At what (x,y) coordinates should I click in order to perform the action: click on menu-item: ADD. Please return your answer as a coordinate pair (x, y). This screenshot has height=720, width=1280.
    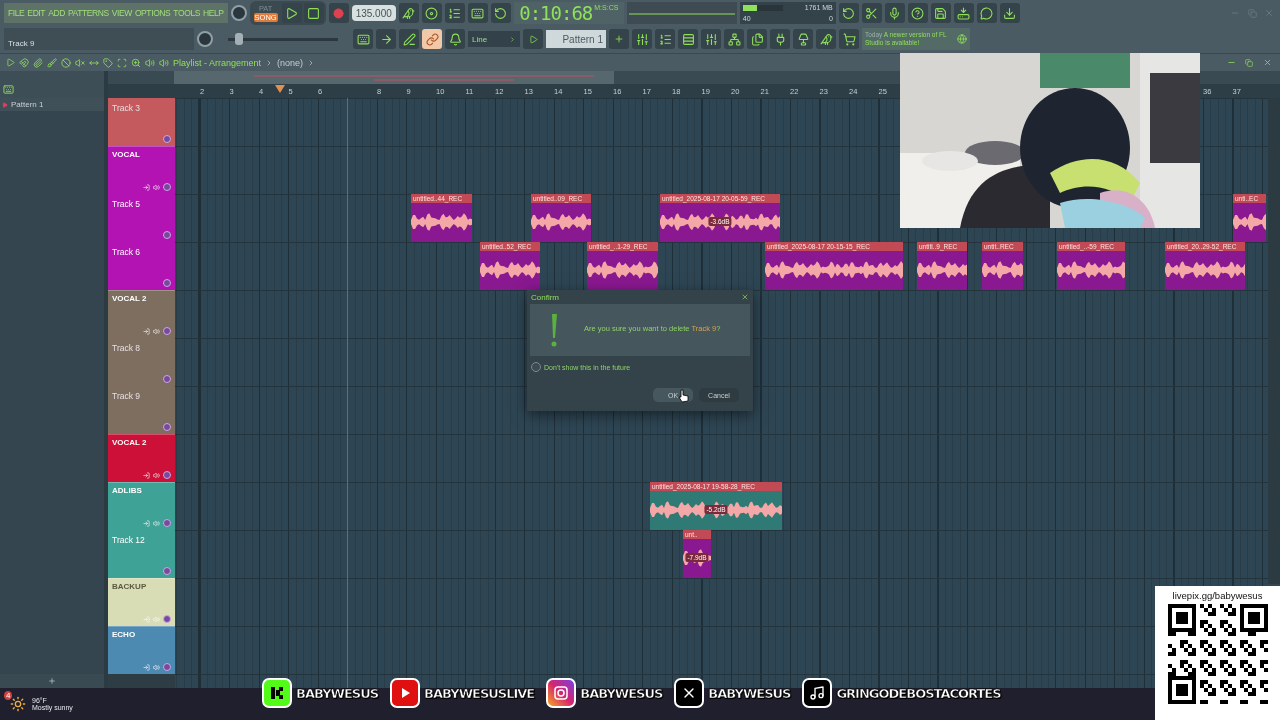
    Looking at the image, I should click on (56, 13).